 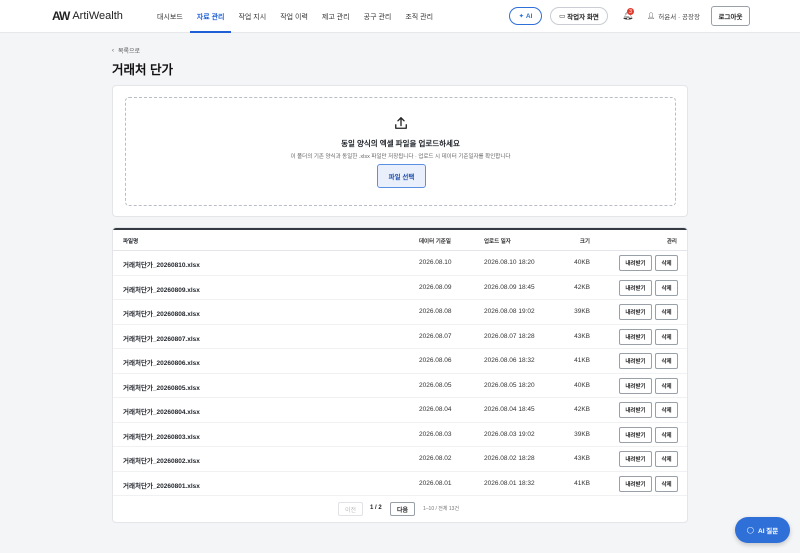 What do you see at coordinates (730, 16) in the screenshot?
I see `logout-button: 로그아웃` at bounding box center [730, 16].